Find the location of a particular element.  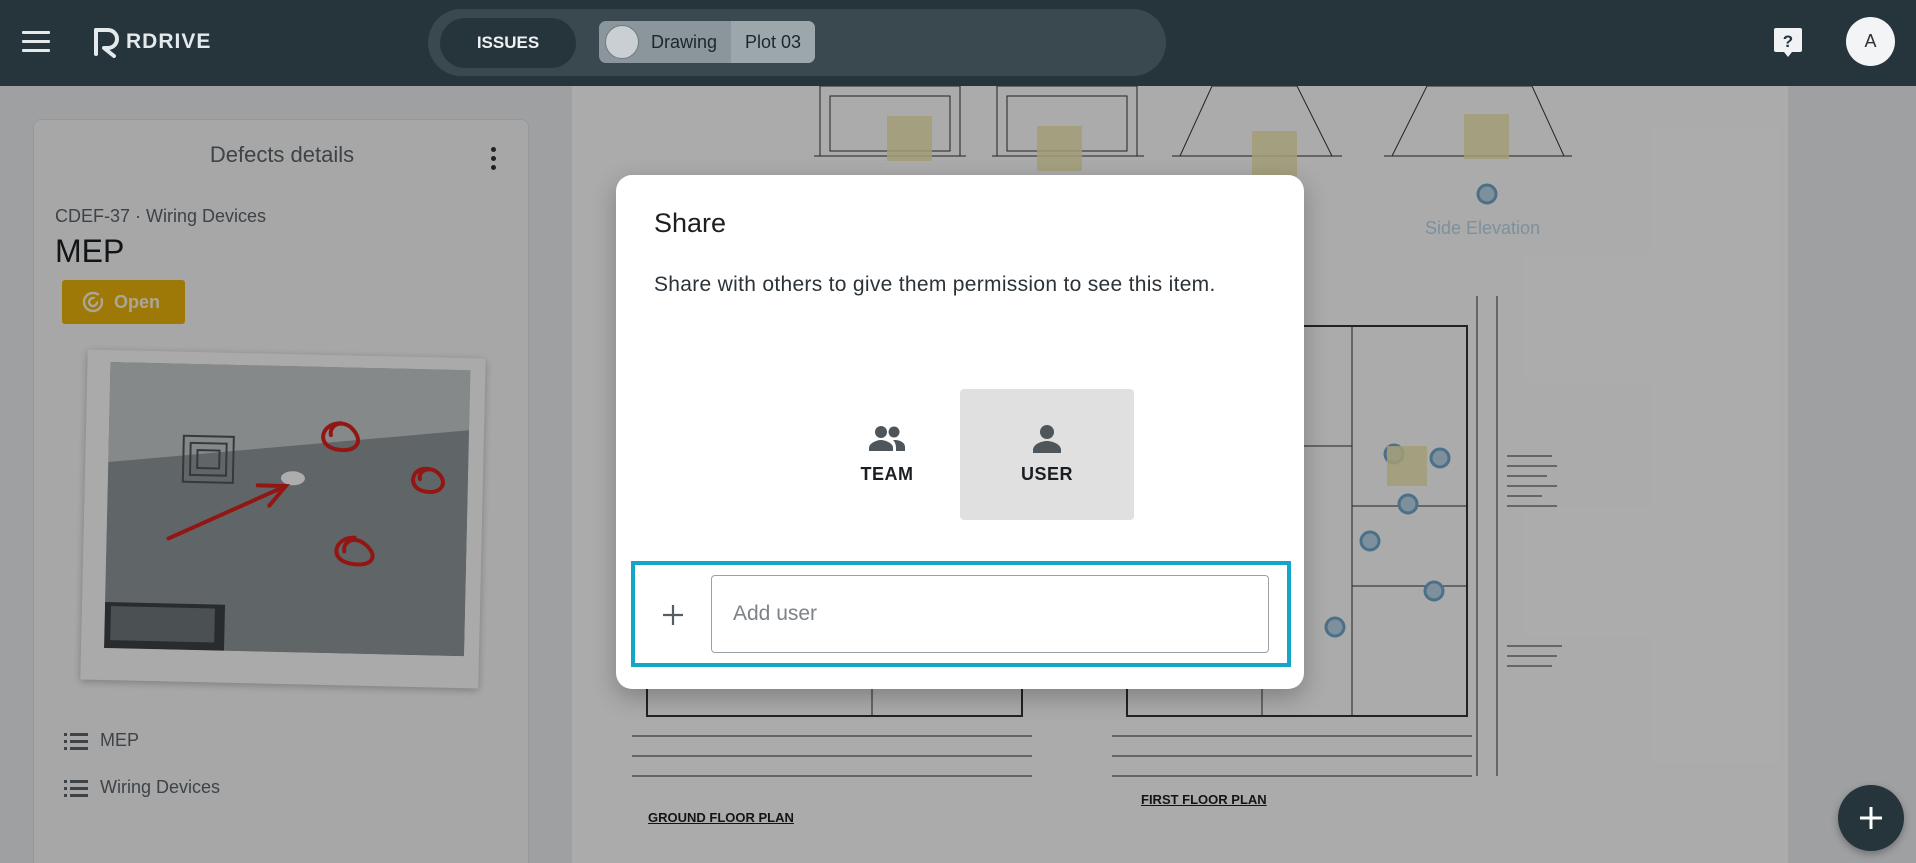

brand-logo: RDRIVE is located at coordinates (151, 42).